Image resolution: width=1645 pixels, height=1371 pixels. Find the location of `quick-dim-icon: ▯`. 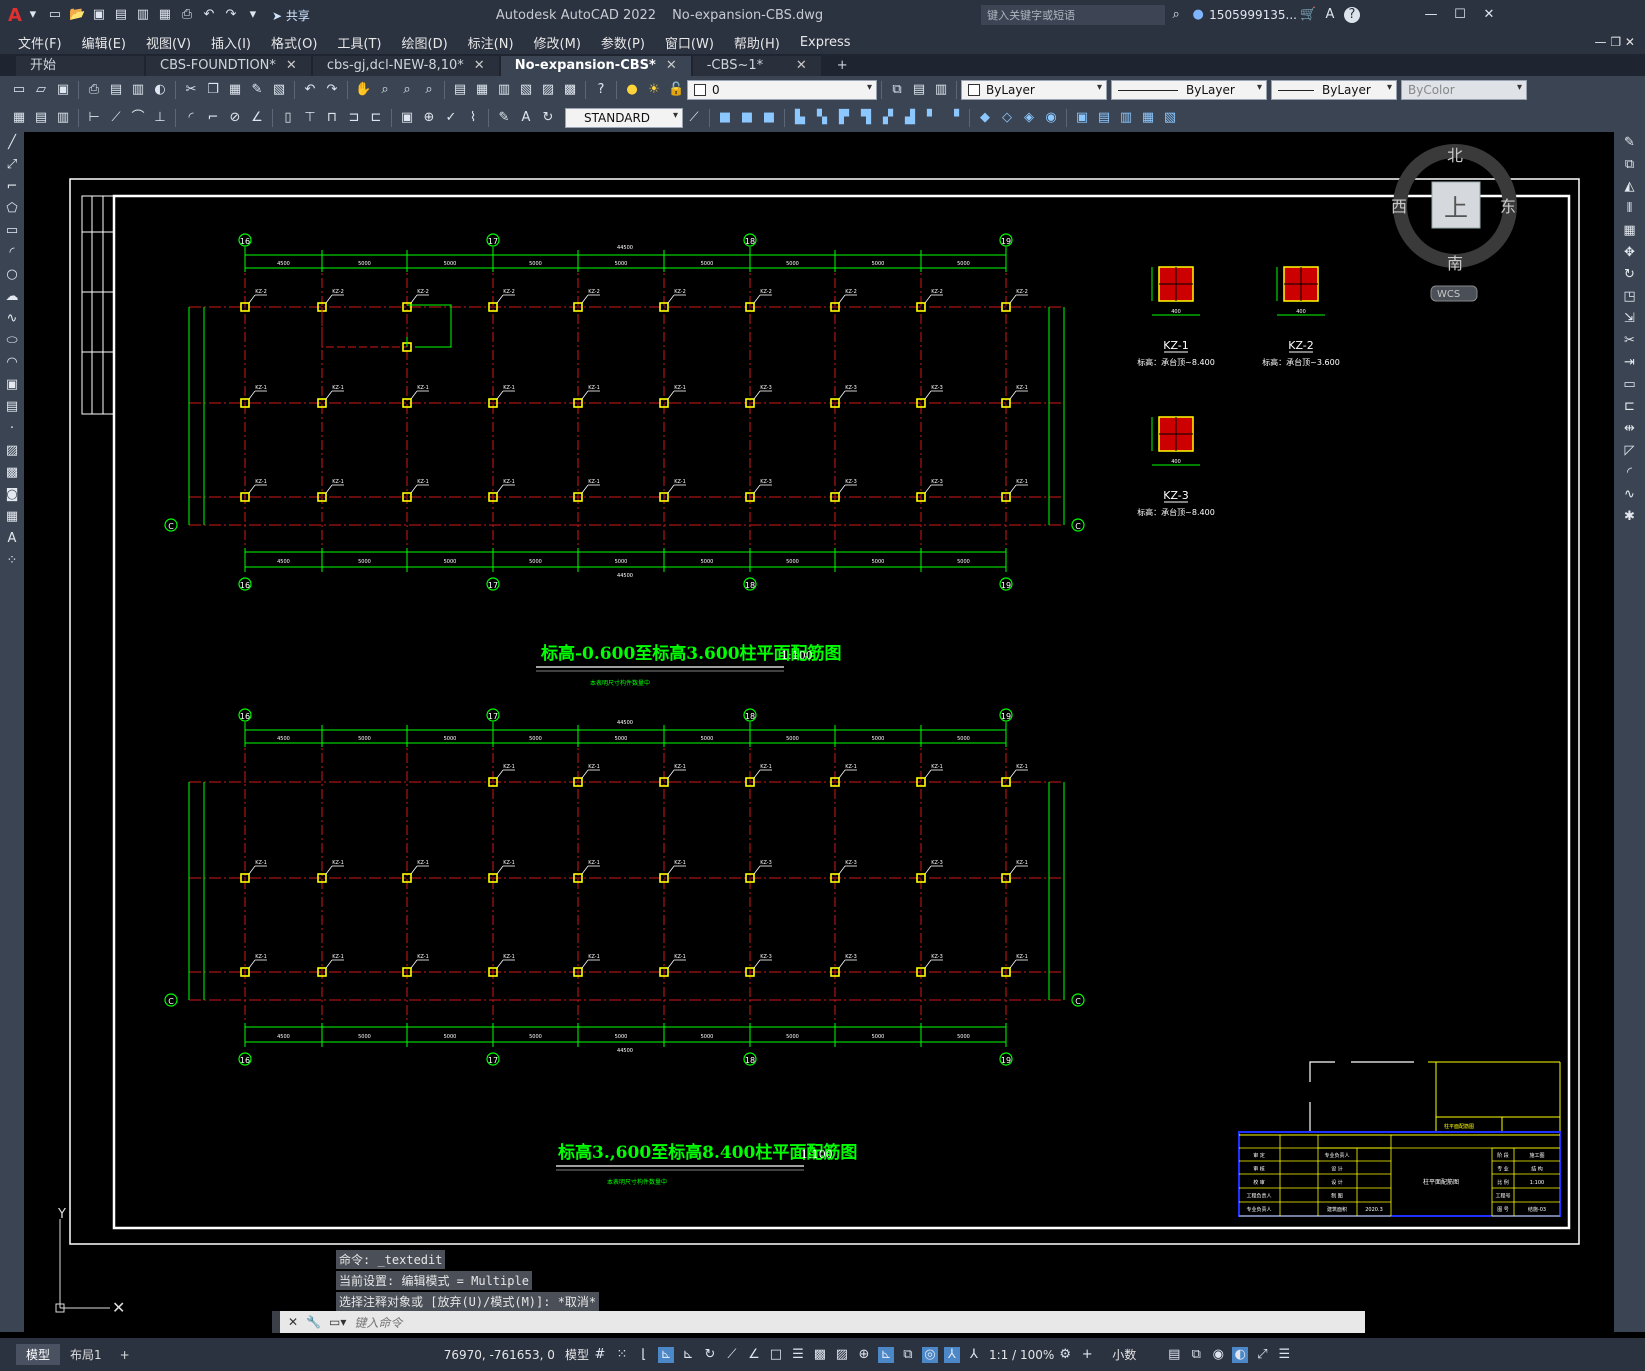

quick-dim-icon: ▯ is located at coordinates (288, 118).